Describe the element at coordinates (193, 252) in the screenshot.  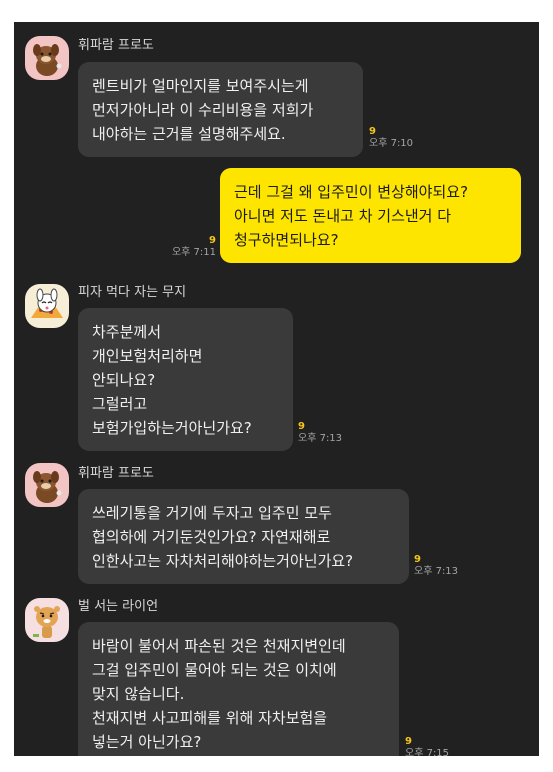
I see `message-time: 오후 7:11` at that location.